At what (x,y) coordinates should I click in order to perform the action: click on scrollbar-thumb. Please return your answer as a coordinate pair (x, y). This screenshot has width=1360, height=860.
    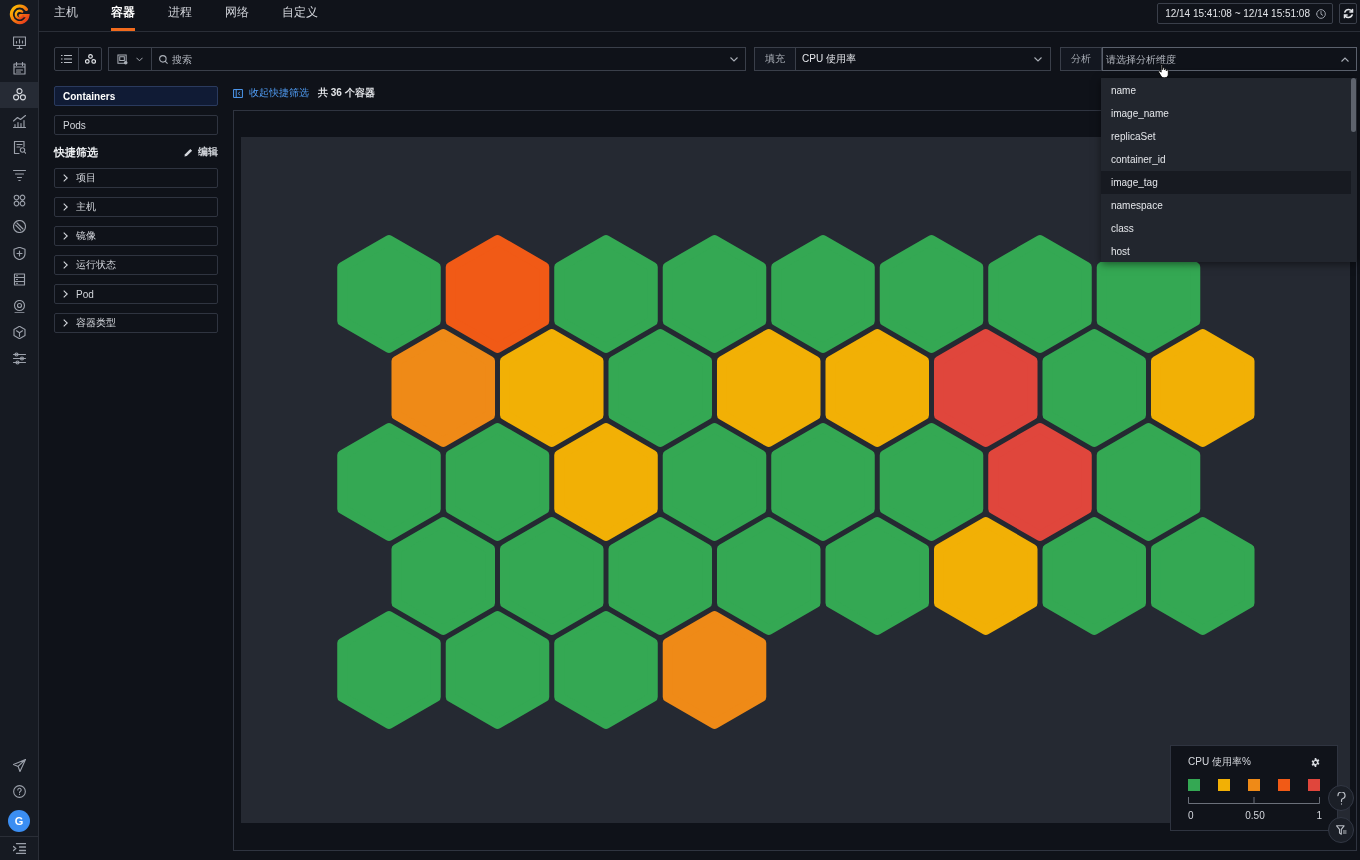
    Looking at the image, I should click on (1353, 105).